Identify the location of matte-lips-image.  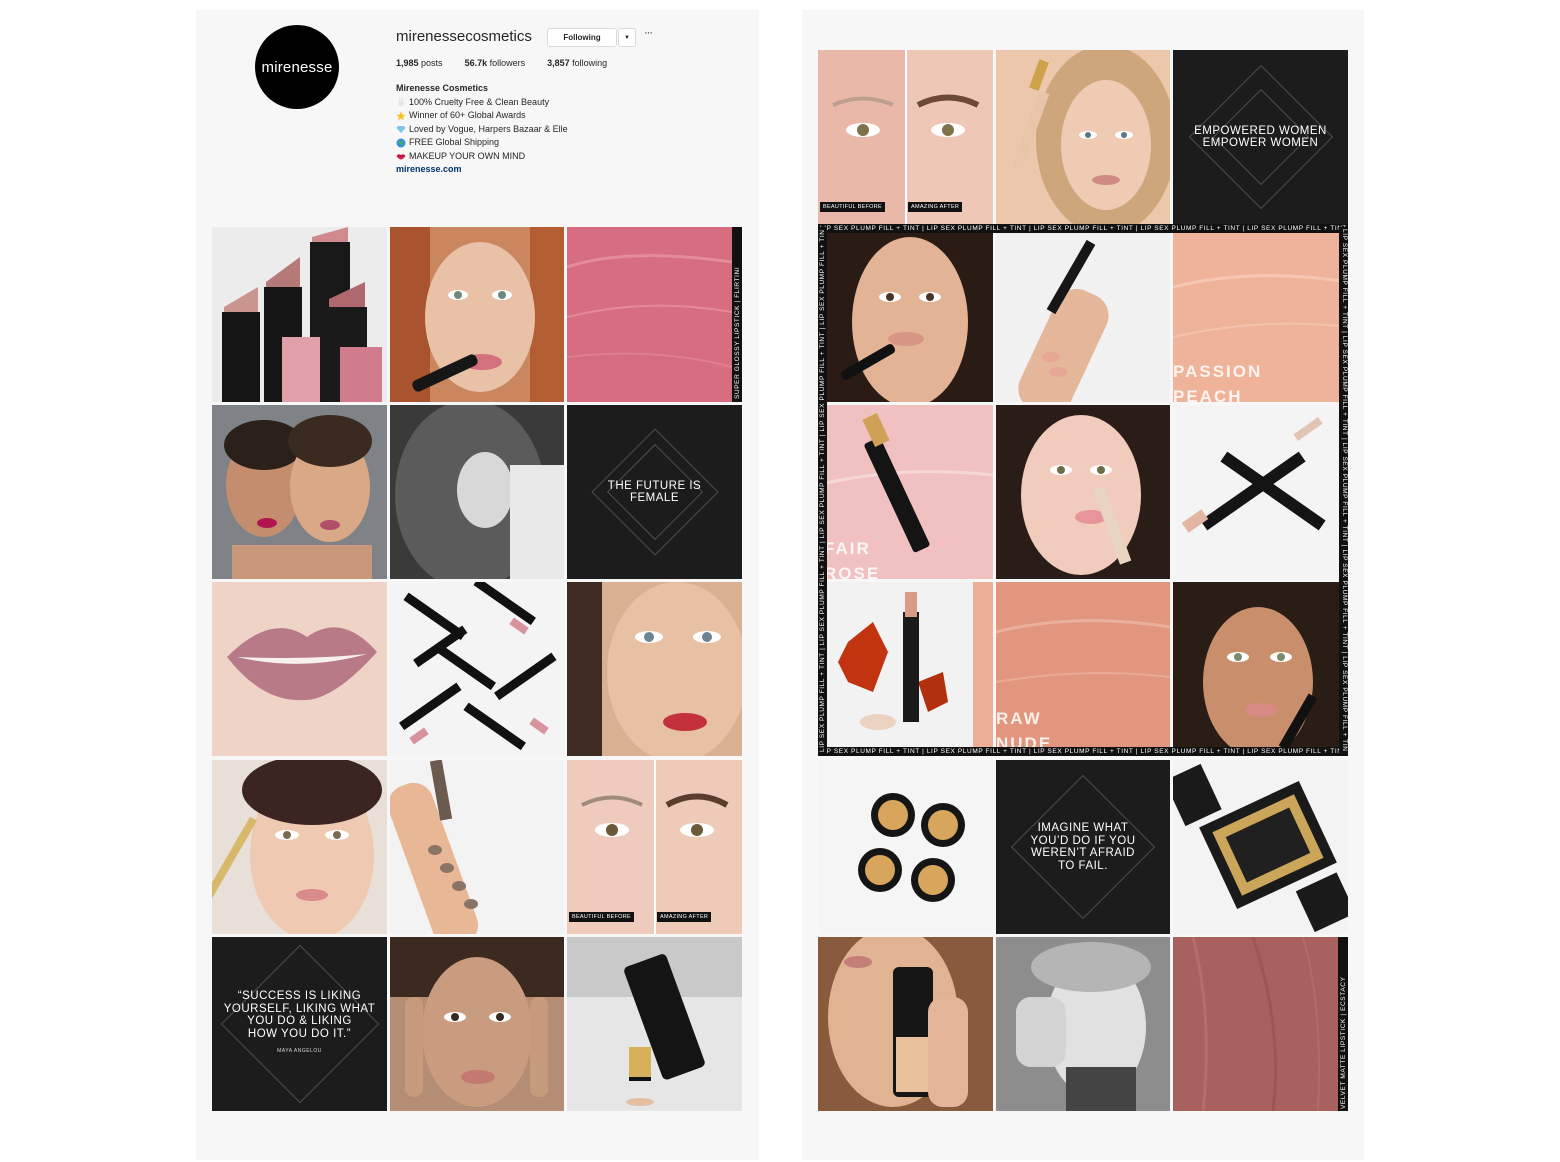
(299, 669).